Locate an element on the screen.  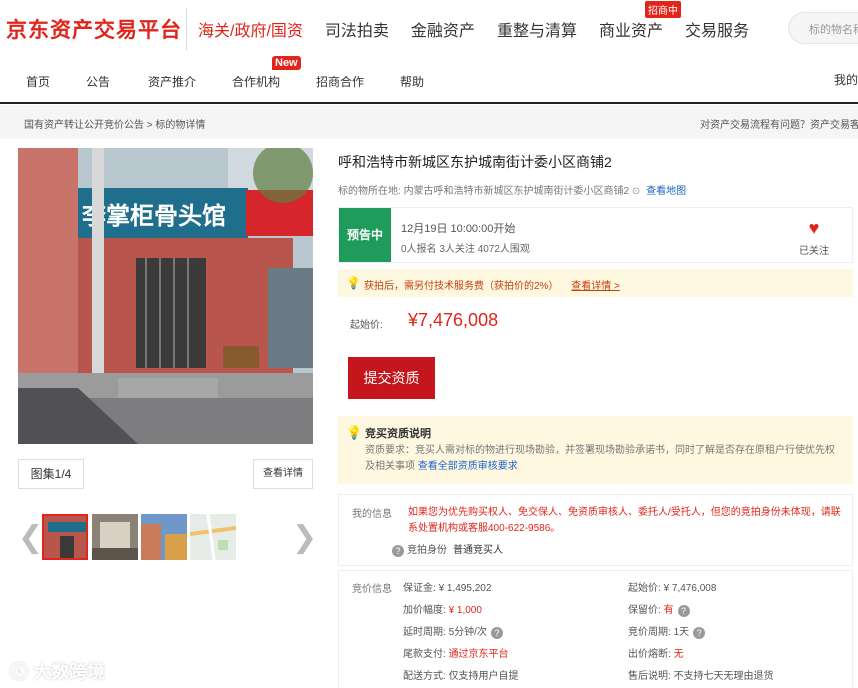
view-detail-button: 查看详情 is located at coordinates (283, 474).